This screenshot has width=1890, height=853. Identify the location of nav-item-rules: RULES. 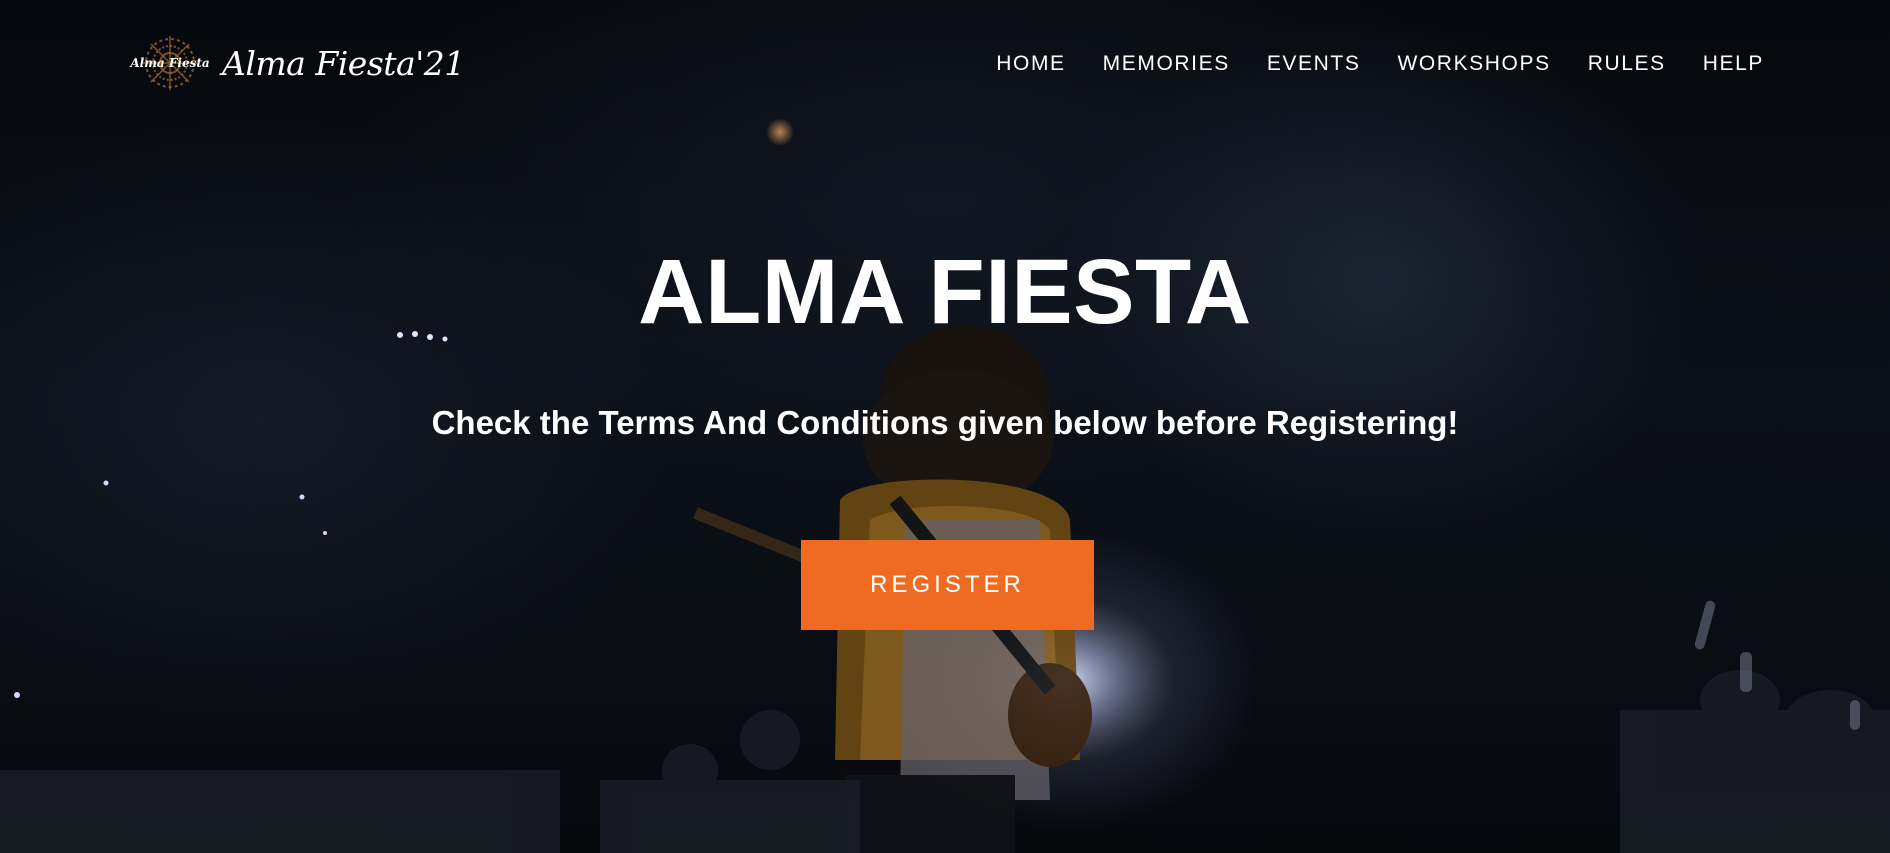
(1627, 64).